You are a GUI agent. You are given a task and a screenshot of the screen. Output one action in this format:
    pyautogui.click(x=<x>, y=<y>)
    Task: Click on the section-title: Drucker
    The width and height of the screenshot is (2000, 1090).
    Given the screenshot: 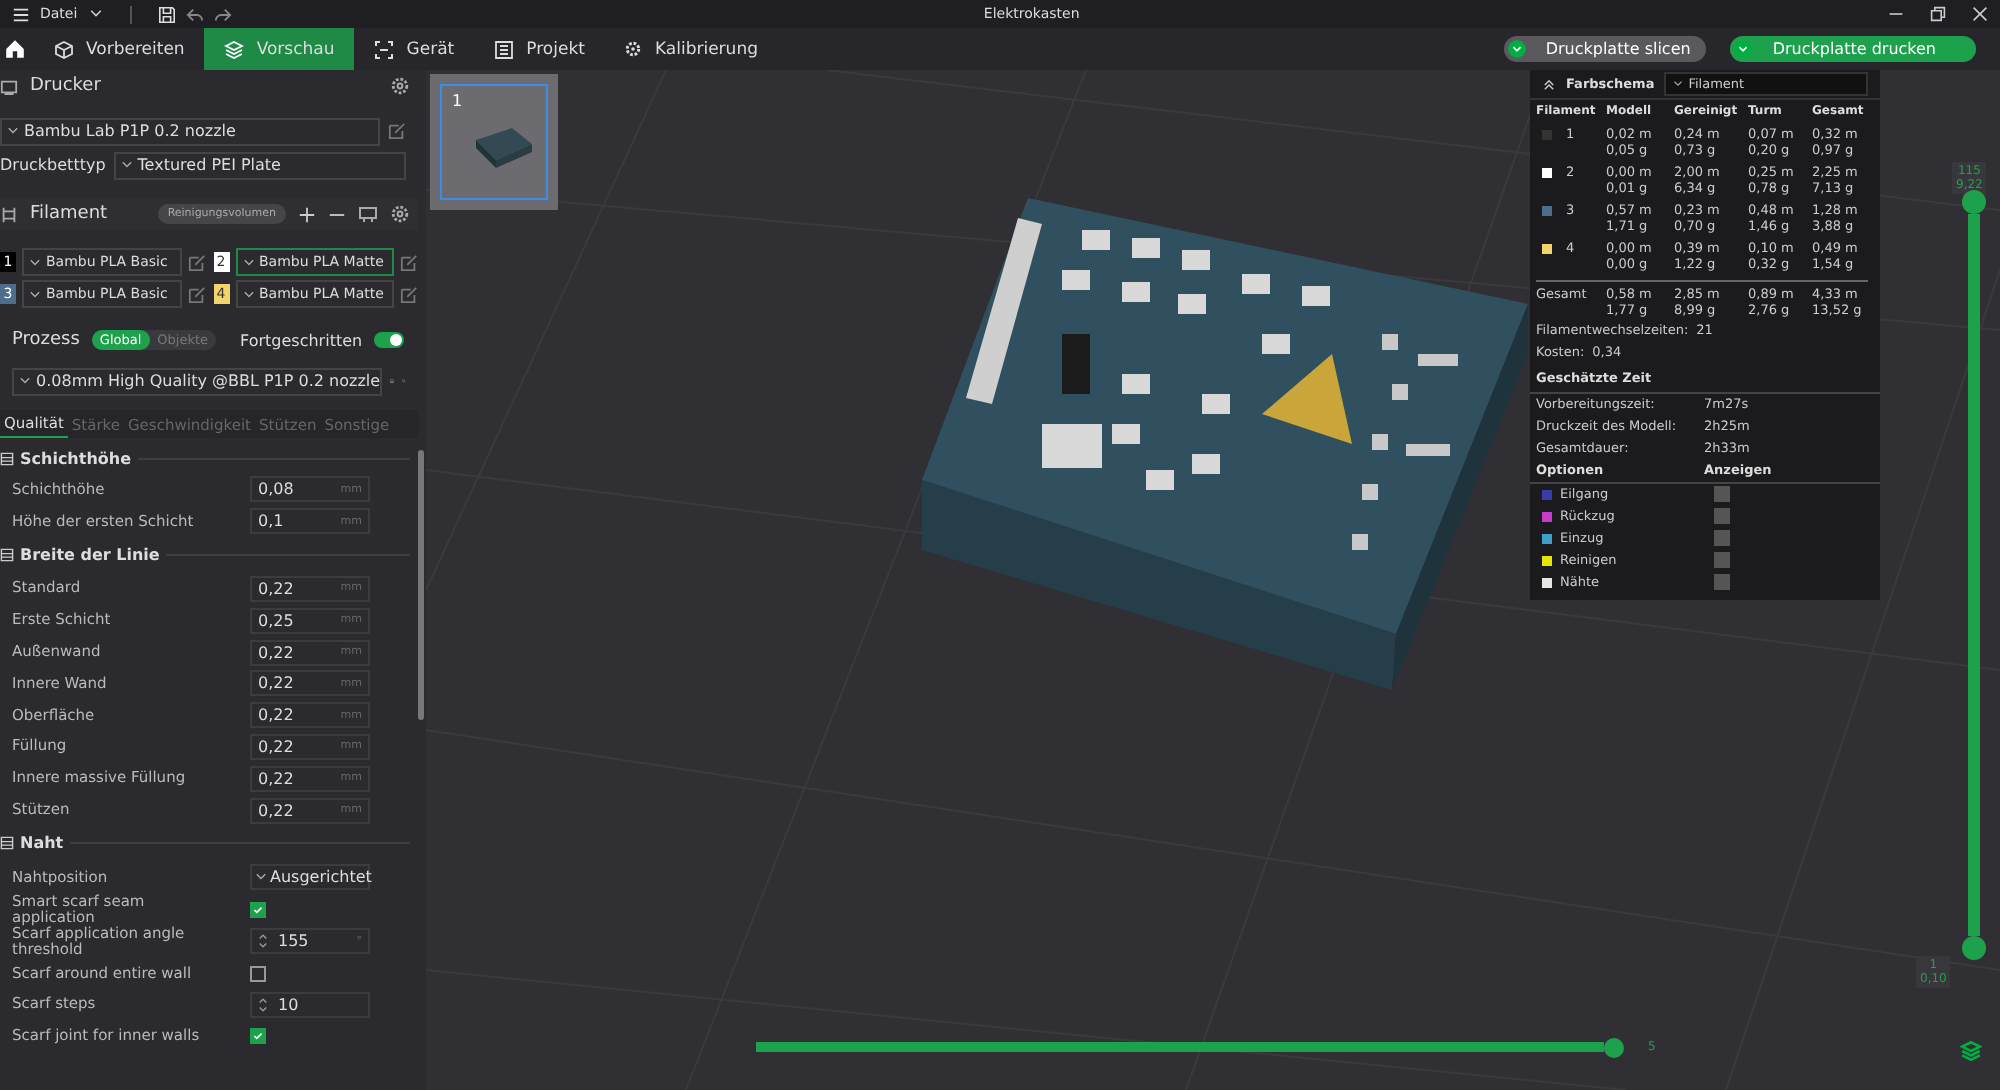 What is the action you would take?
    pyautogui.click(x=65, y=86)
    